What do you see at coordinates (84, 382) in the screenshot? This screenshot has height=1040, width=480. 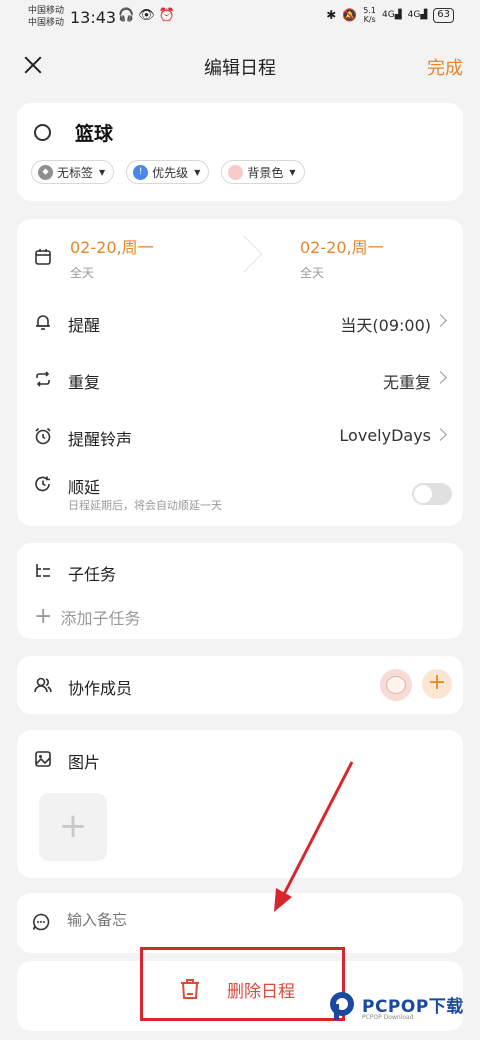 I see `repeat-label: 重复` at bounding box center [84, 382].